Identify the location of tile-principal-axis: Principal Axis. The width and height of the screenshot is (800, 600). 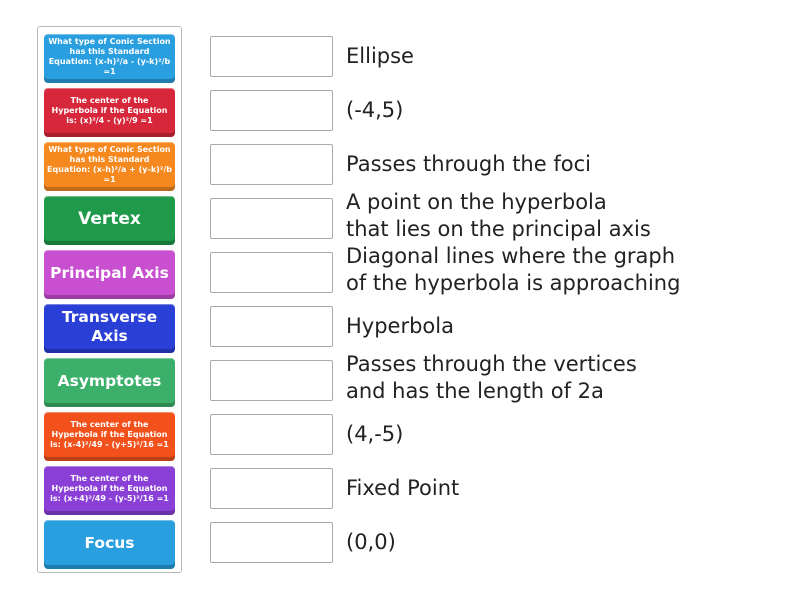
(109, 274).